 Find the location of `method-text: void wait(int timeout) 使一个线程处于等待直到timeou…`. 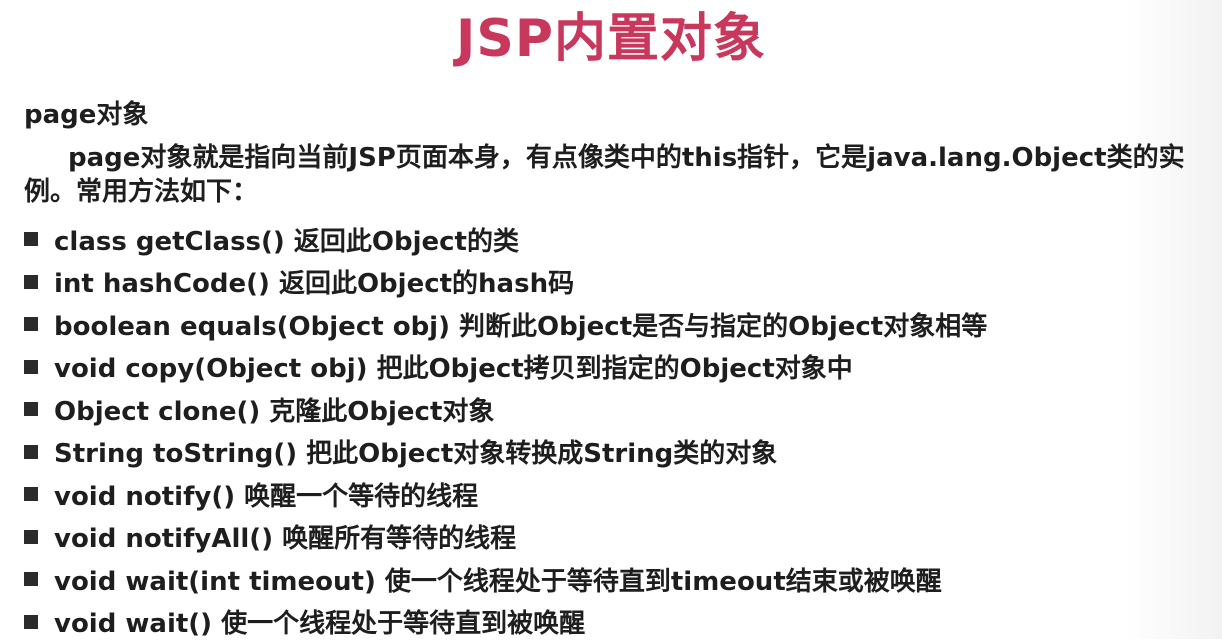

method-text: void wait(int timeout) 使一个线程处于等待直到timeou… is located at coordinates (498, 579).